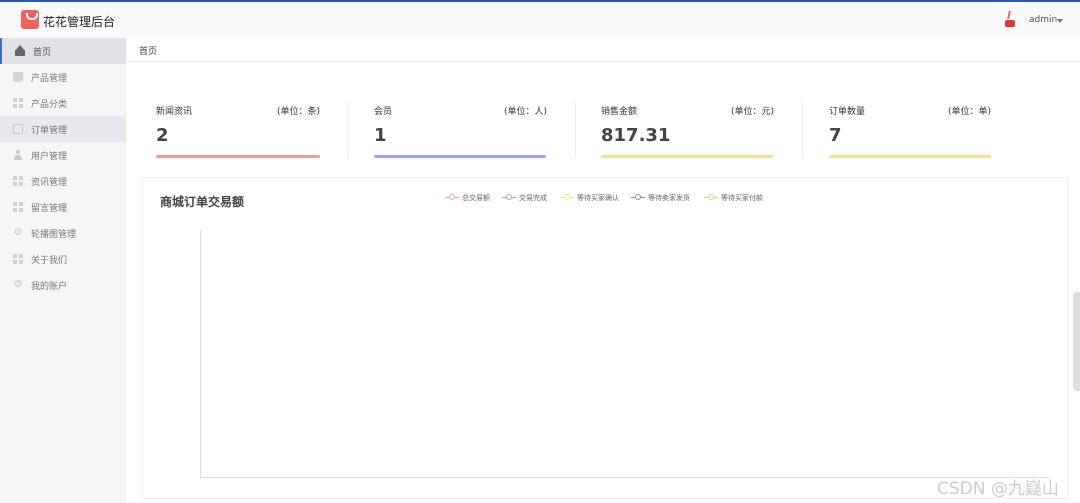 The width and height of the screenshot is (1080, 503). Describe the element at coordinates (49, 209) in the screenshot. I see `sidebar-item-label: 留言管理` at that location.